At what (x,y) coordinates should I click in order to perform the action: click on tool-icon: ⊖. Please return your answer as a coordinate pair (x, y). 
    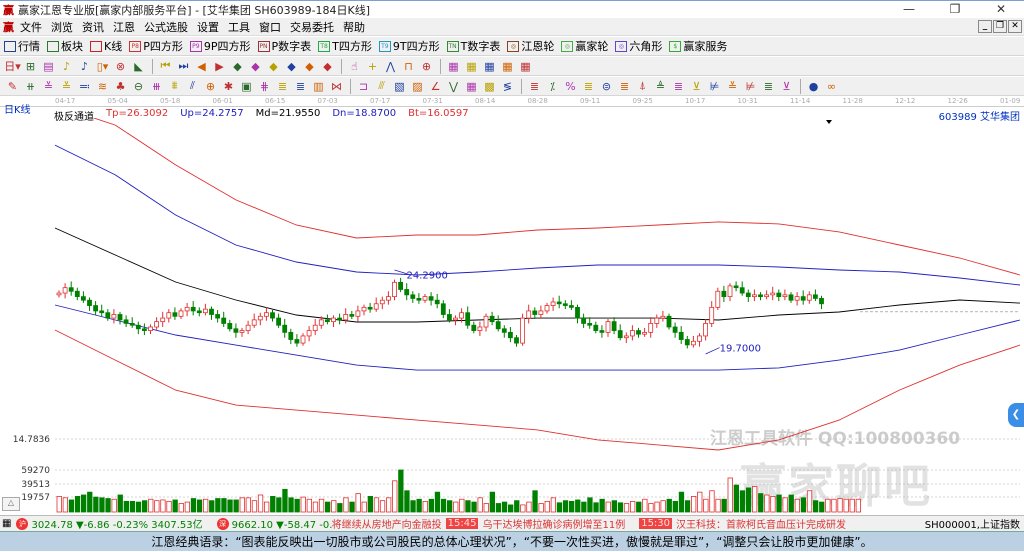
    Looking at the image, I should click on (138, 86).